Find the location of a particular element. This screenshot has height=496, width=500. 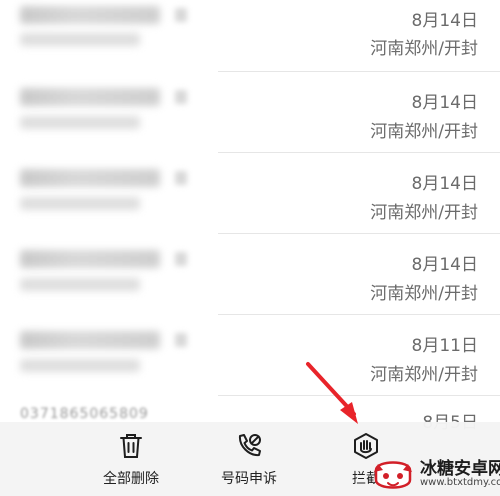

partial-number: 0371865065809 is located at coordinates (84, 414).